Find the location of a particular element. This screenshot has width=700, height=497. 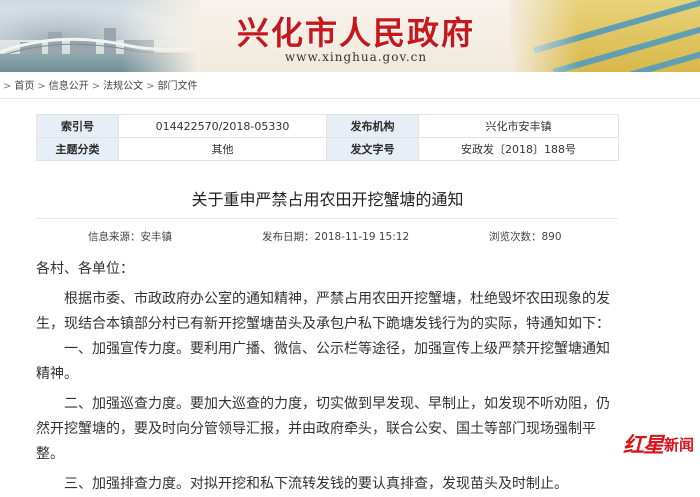

section-paragraph: 三、加强排查力度。对拟开挖和私下流转发钱的要认真排查，发现苗头及时制止。 is located at coordinates (326, 484).